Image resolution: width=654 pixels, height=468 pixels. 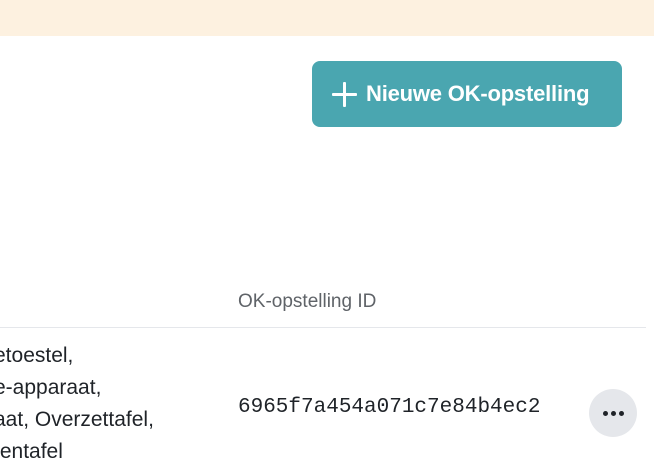 I want to click on row-actions-button, so click(x=613, y=413).